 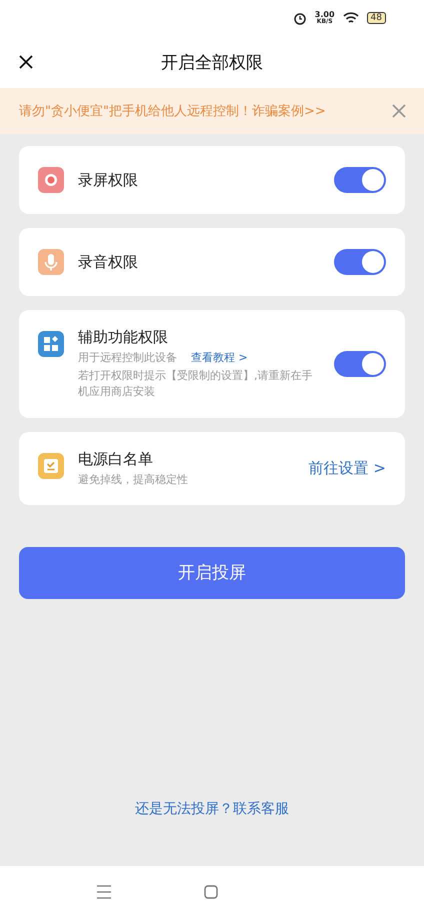 What do you see at coordinates (123, 337) in the screenshot?
I see `permission-title: 辅助功能权限` at bounding box center [123, 337].